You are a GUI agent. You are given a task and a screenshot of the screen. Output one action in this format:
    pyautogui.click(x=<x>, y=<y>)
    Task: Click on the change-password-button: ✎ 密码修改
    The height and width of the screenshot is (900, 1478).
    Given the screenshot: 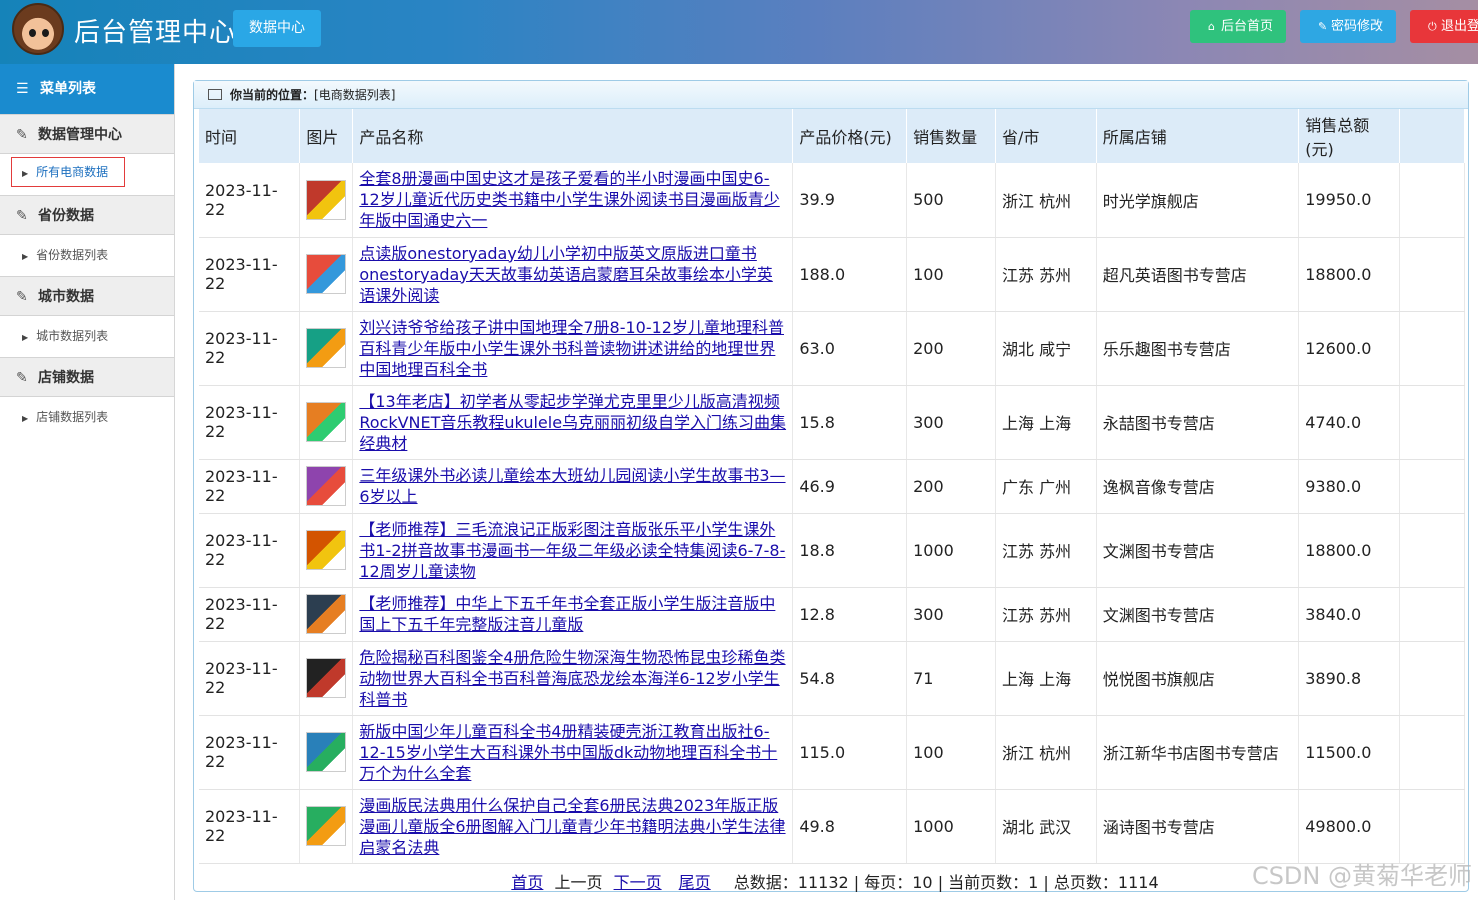 What is the action you would take?
    pyautogui.click(x=1348, y=26)
    